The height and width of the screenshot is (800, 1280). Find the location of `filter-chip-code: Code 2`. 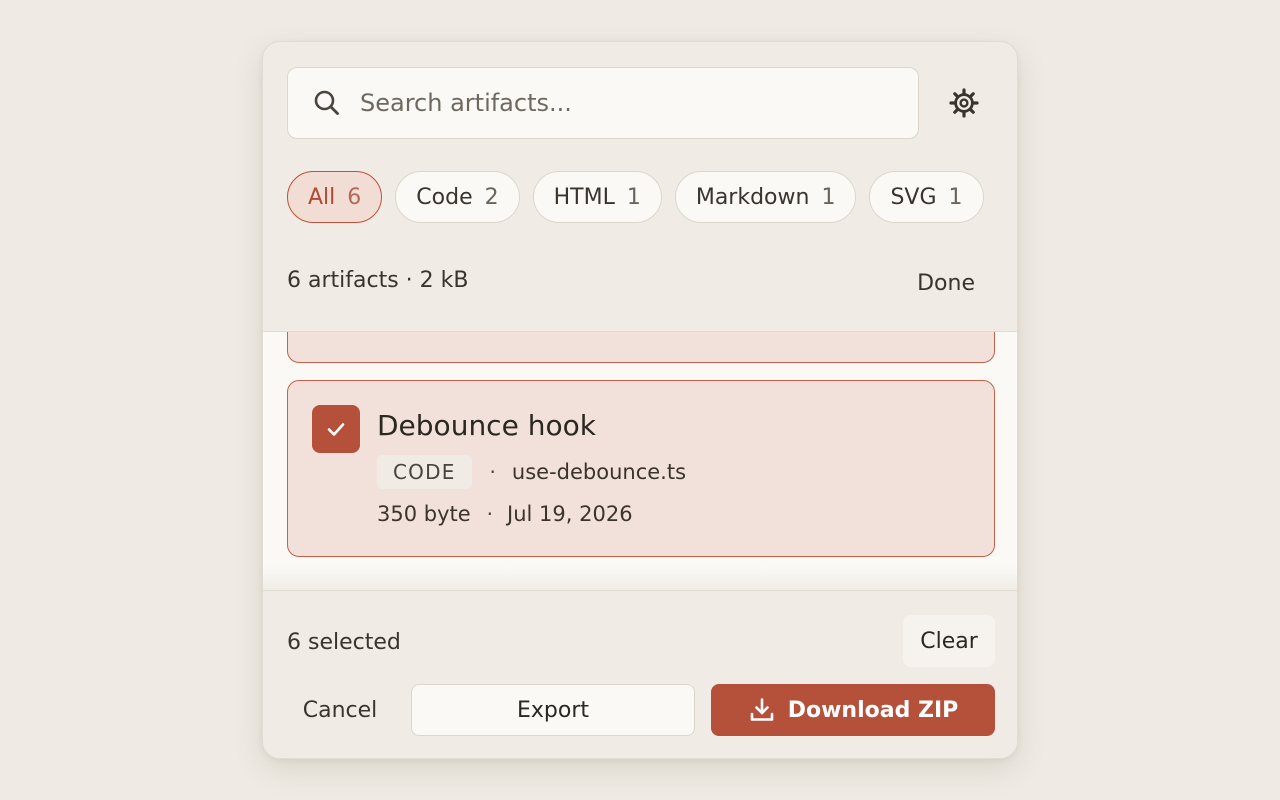

filter-chip-code: Code 2 is located at coordinates (457, 197).